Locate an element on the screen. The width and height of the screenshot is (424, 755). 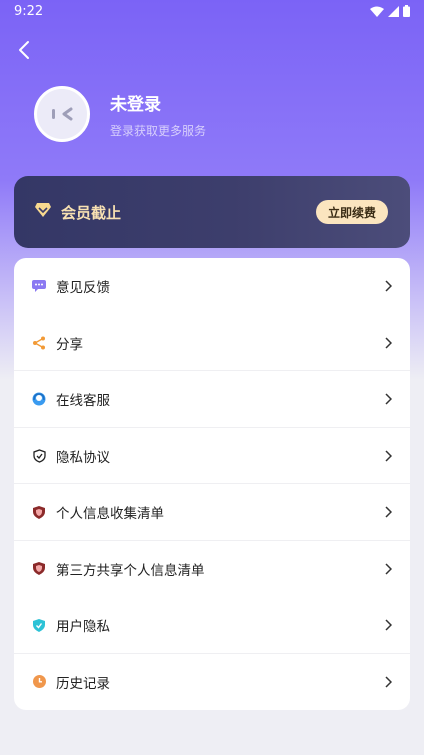
vip-expiry-label: 会员截止 is located at coordinates (91, 213).